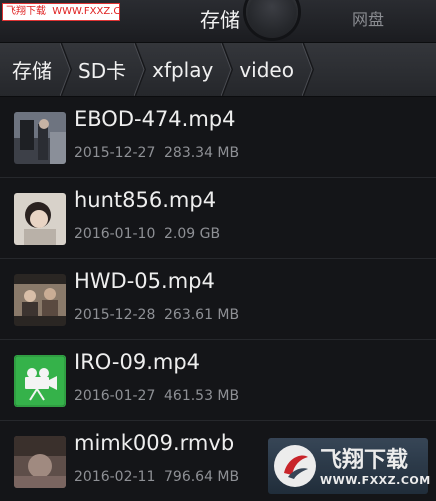  Describe the element at coordinates (368, 18) in the screenshot. I see `tab-network-disk: 网盘` at that location.